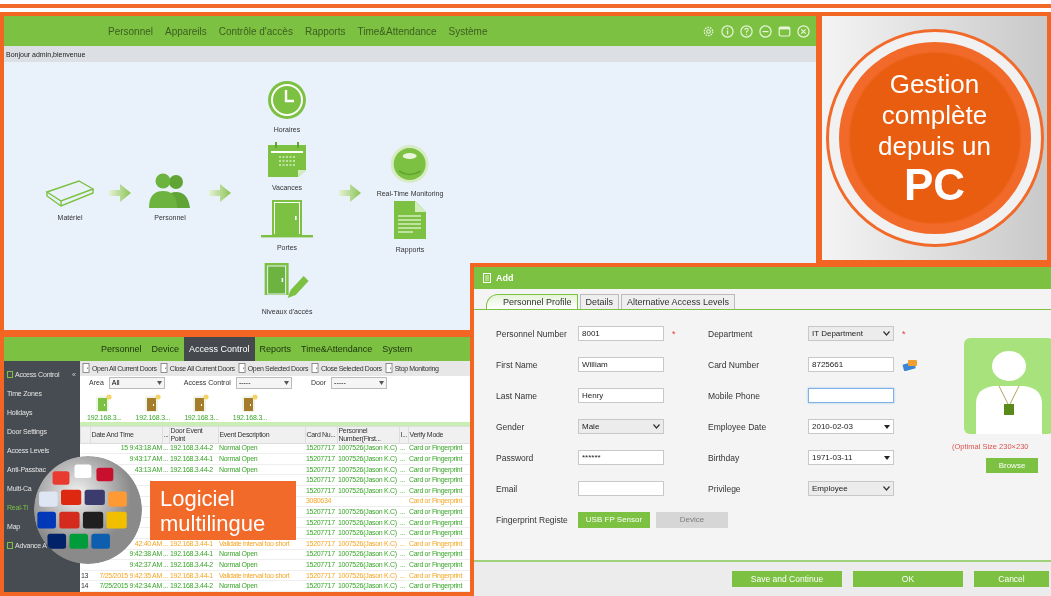 The width and height of the screenshot is (1051, 596). Describe the element at coordinates (255, 31) in the screenshot. I see `menu-item: Contrôle d'accès` at that location.